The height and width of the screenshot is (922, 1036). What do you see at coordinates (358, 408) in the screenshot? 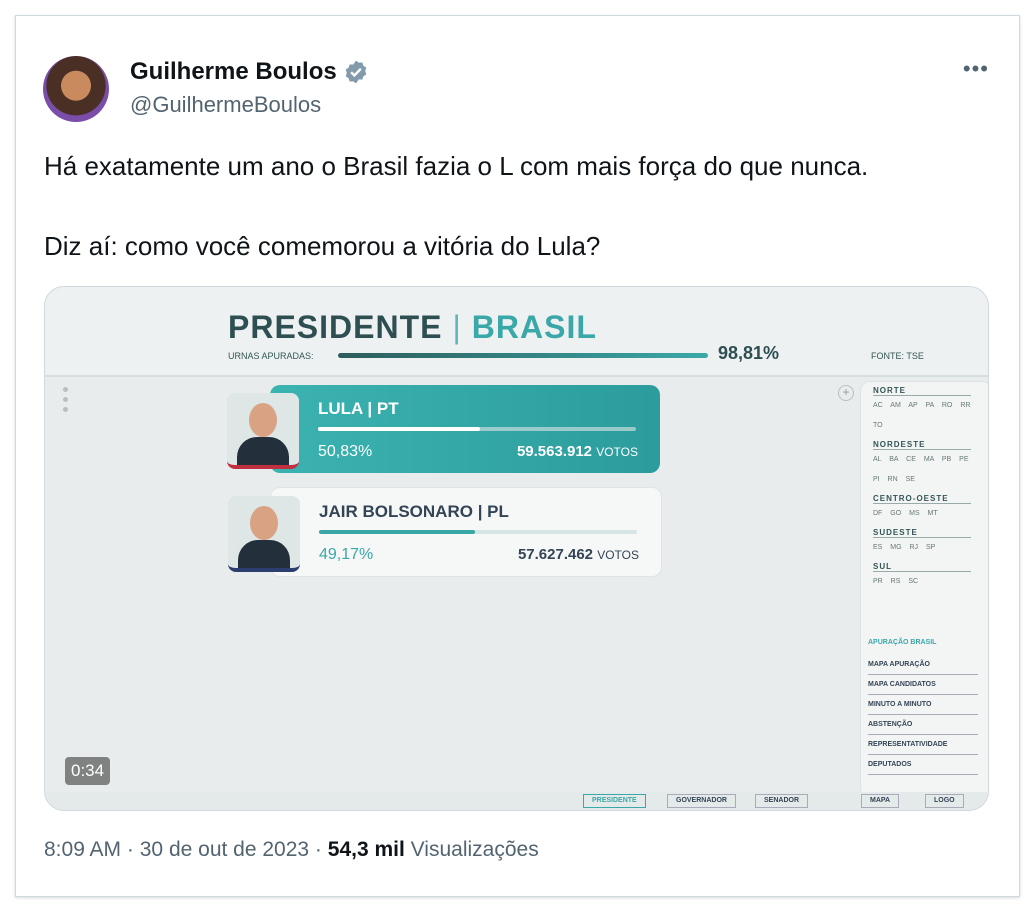
I see `candidate-name: LULA | PT` at bounding box center [358, 408].